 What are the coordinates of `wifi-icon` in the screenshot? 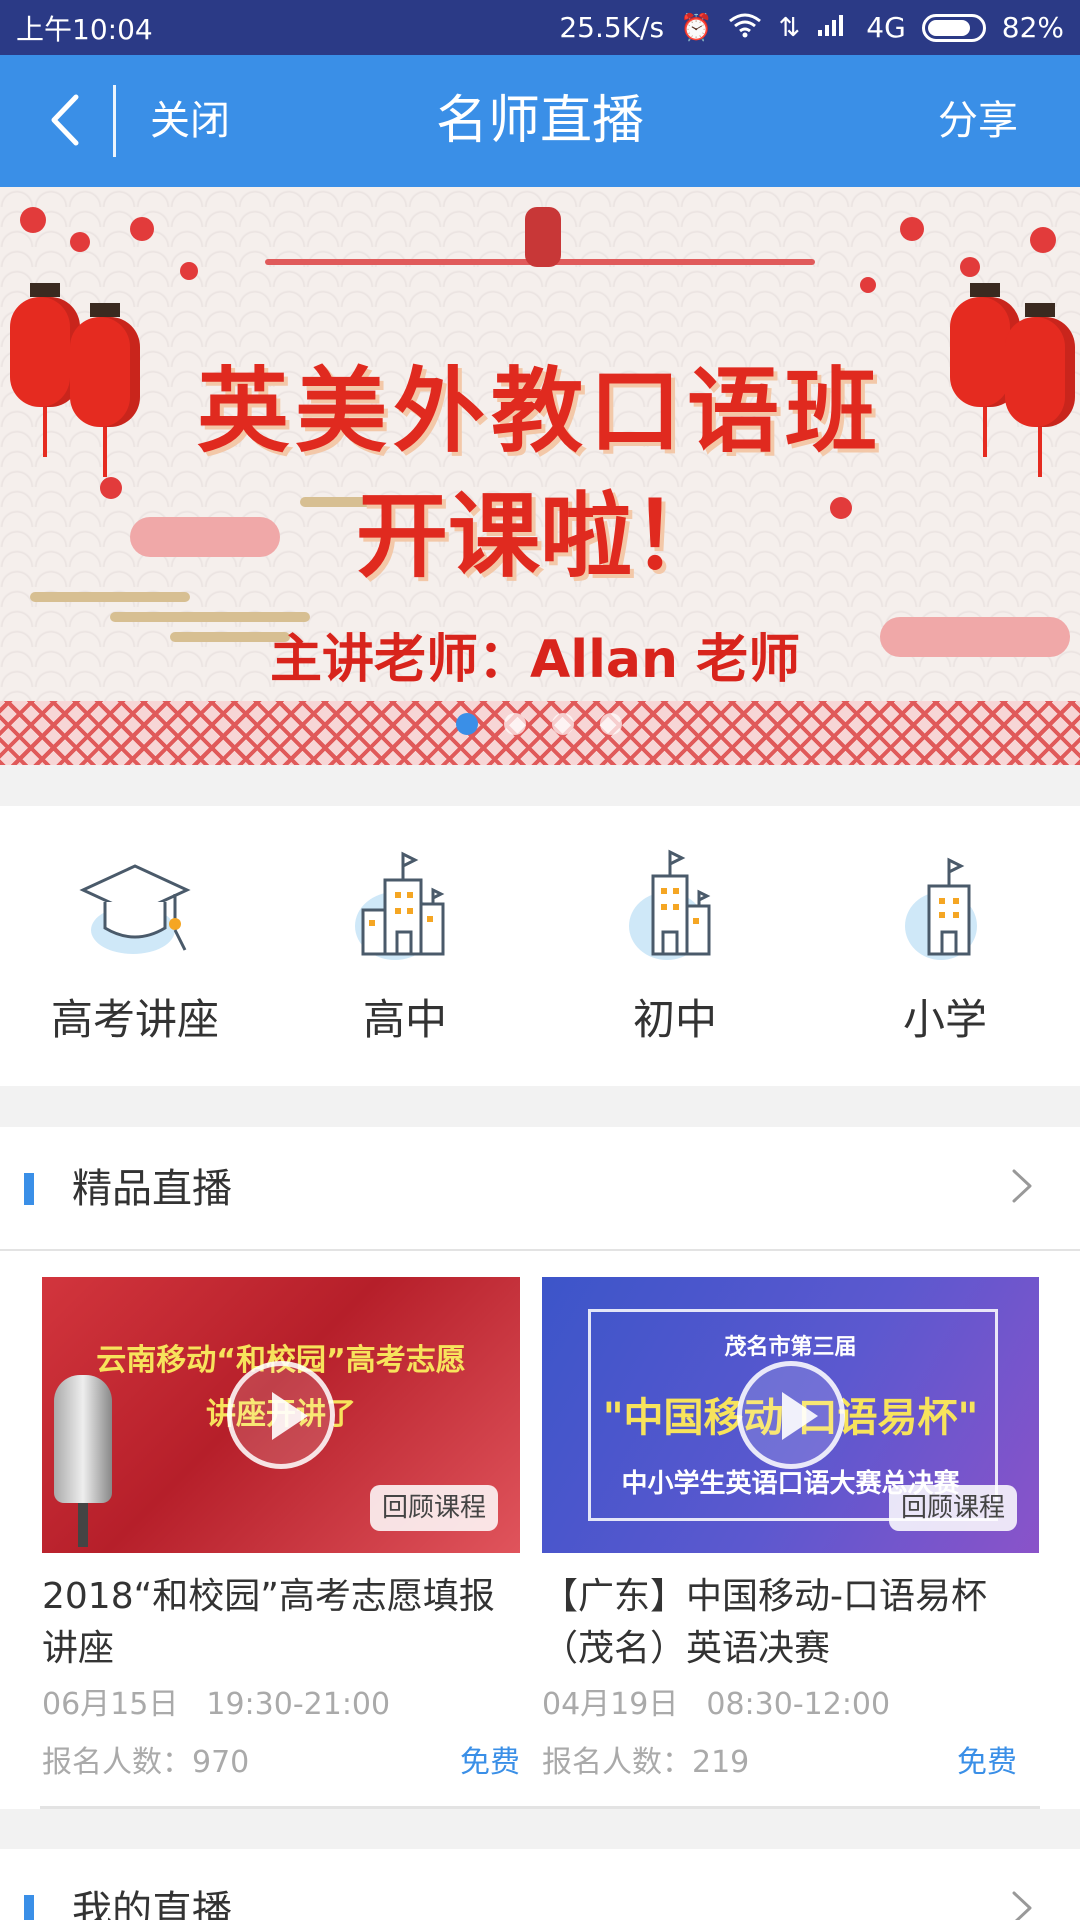 It's located at (745, 27).